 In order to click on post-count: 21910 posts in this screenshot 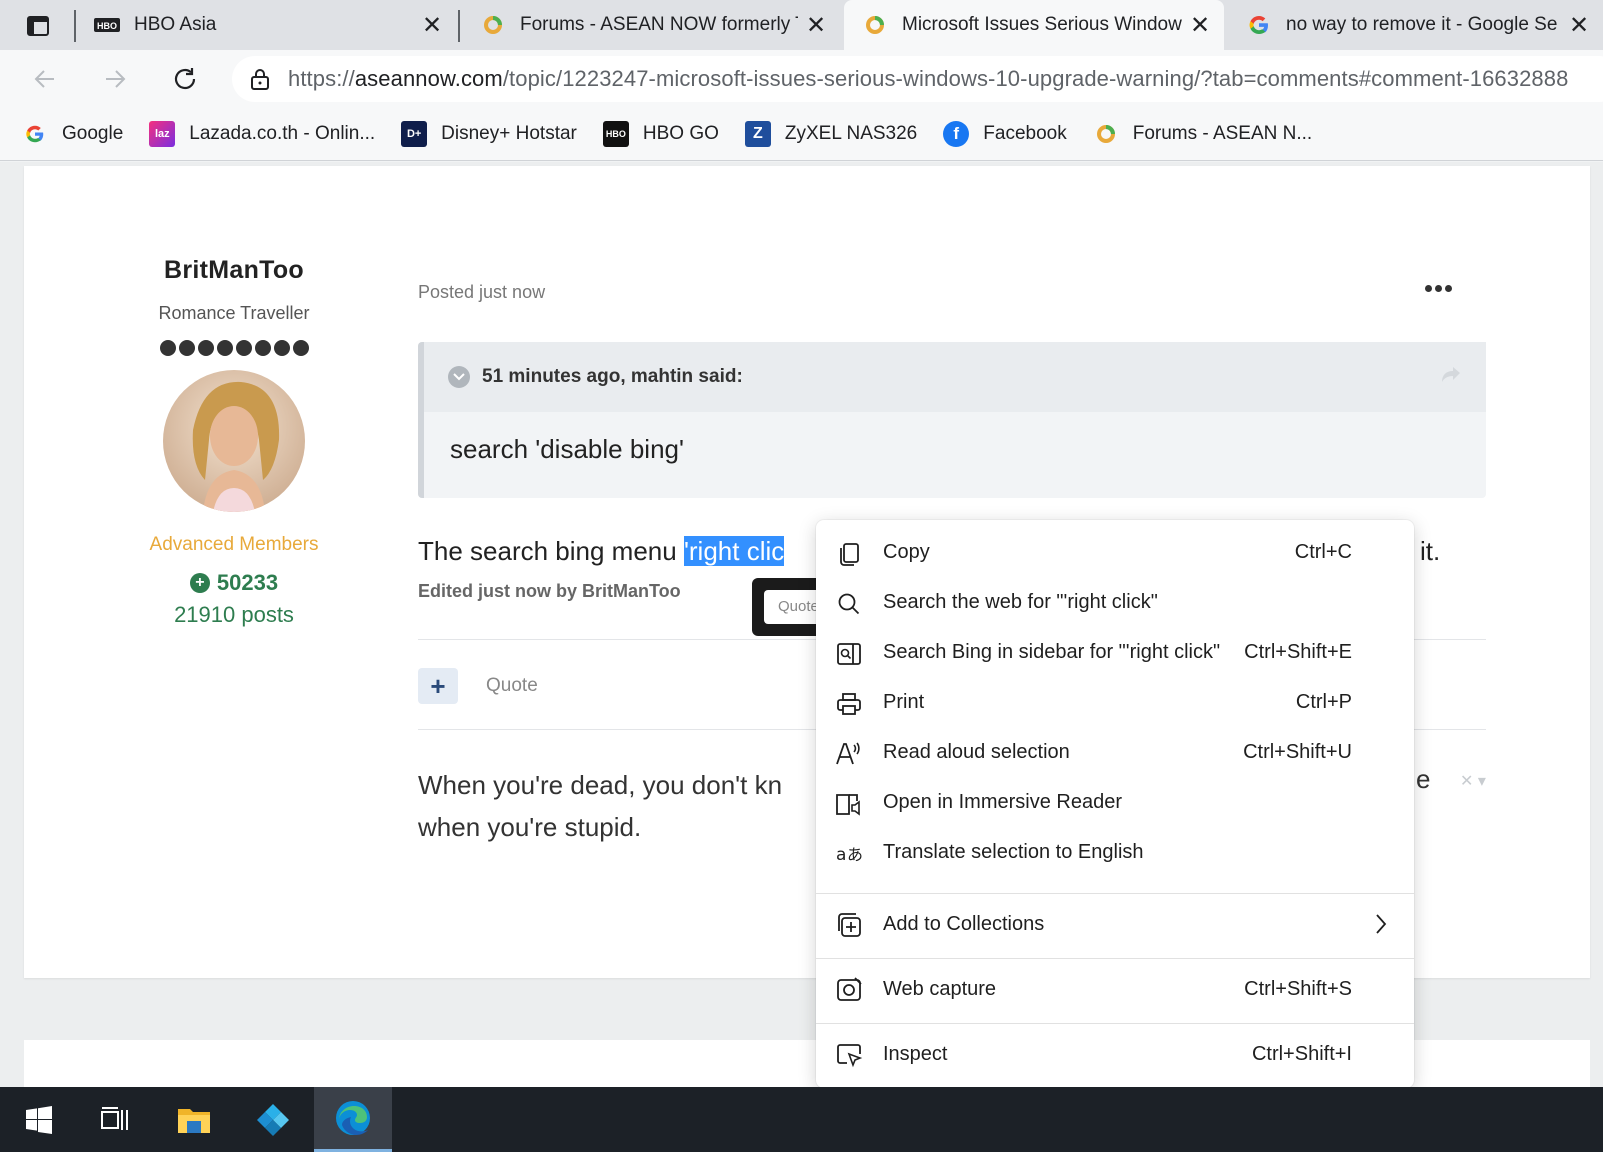, I will do `click(234, 615)`.